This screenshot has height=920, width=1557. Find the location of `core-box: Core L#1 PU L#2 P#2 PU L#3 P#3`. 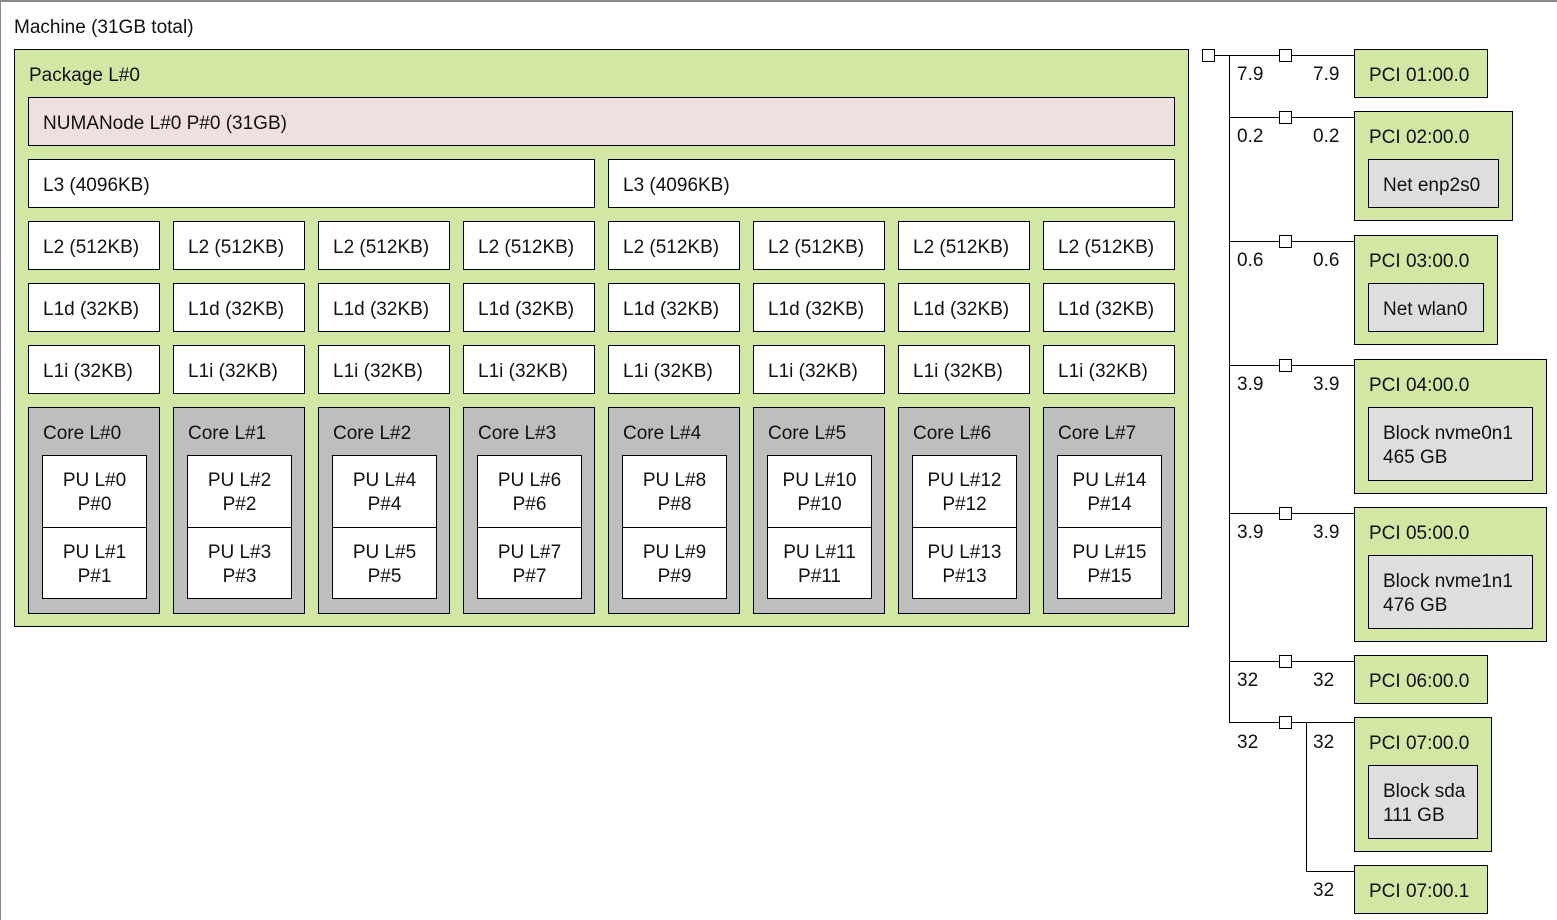

core-box: Core L#1 PU L#2 P#2 PU L#3 P#3 is located at coordinates (239, 510).